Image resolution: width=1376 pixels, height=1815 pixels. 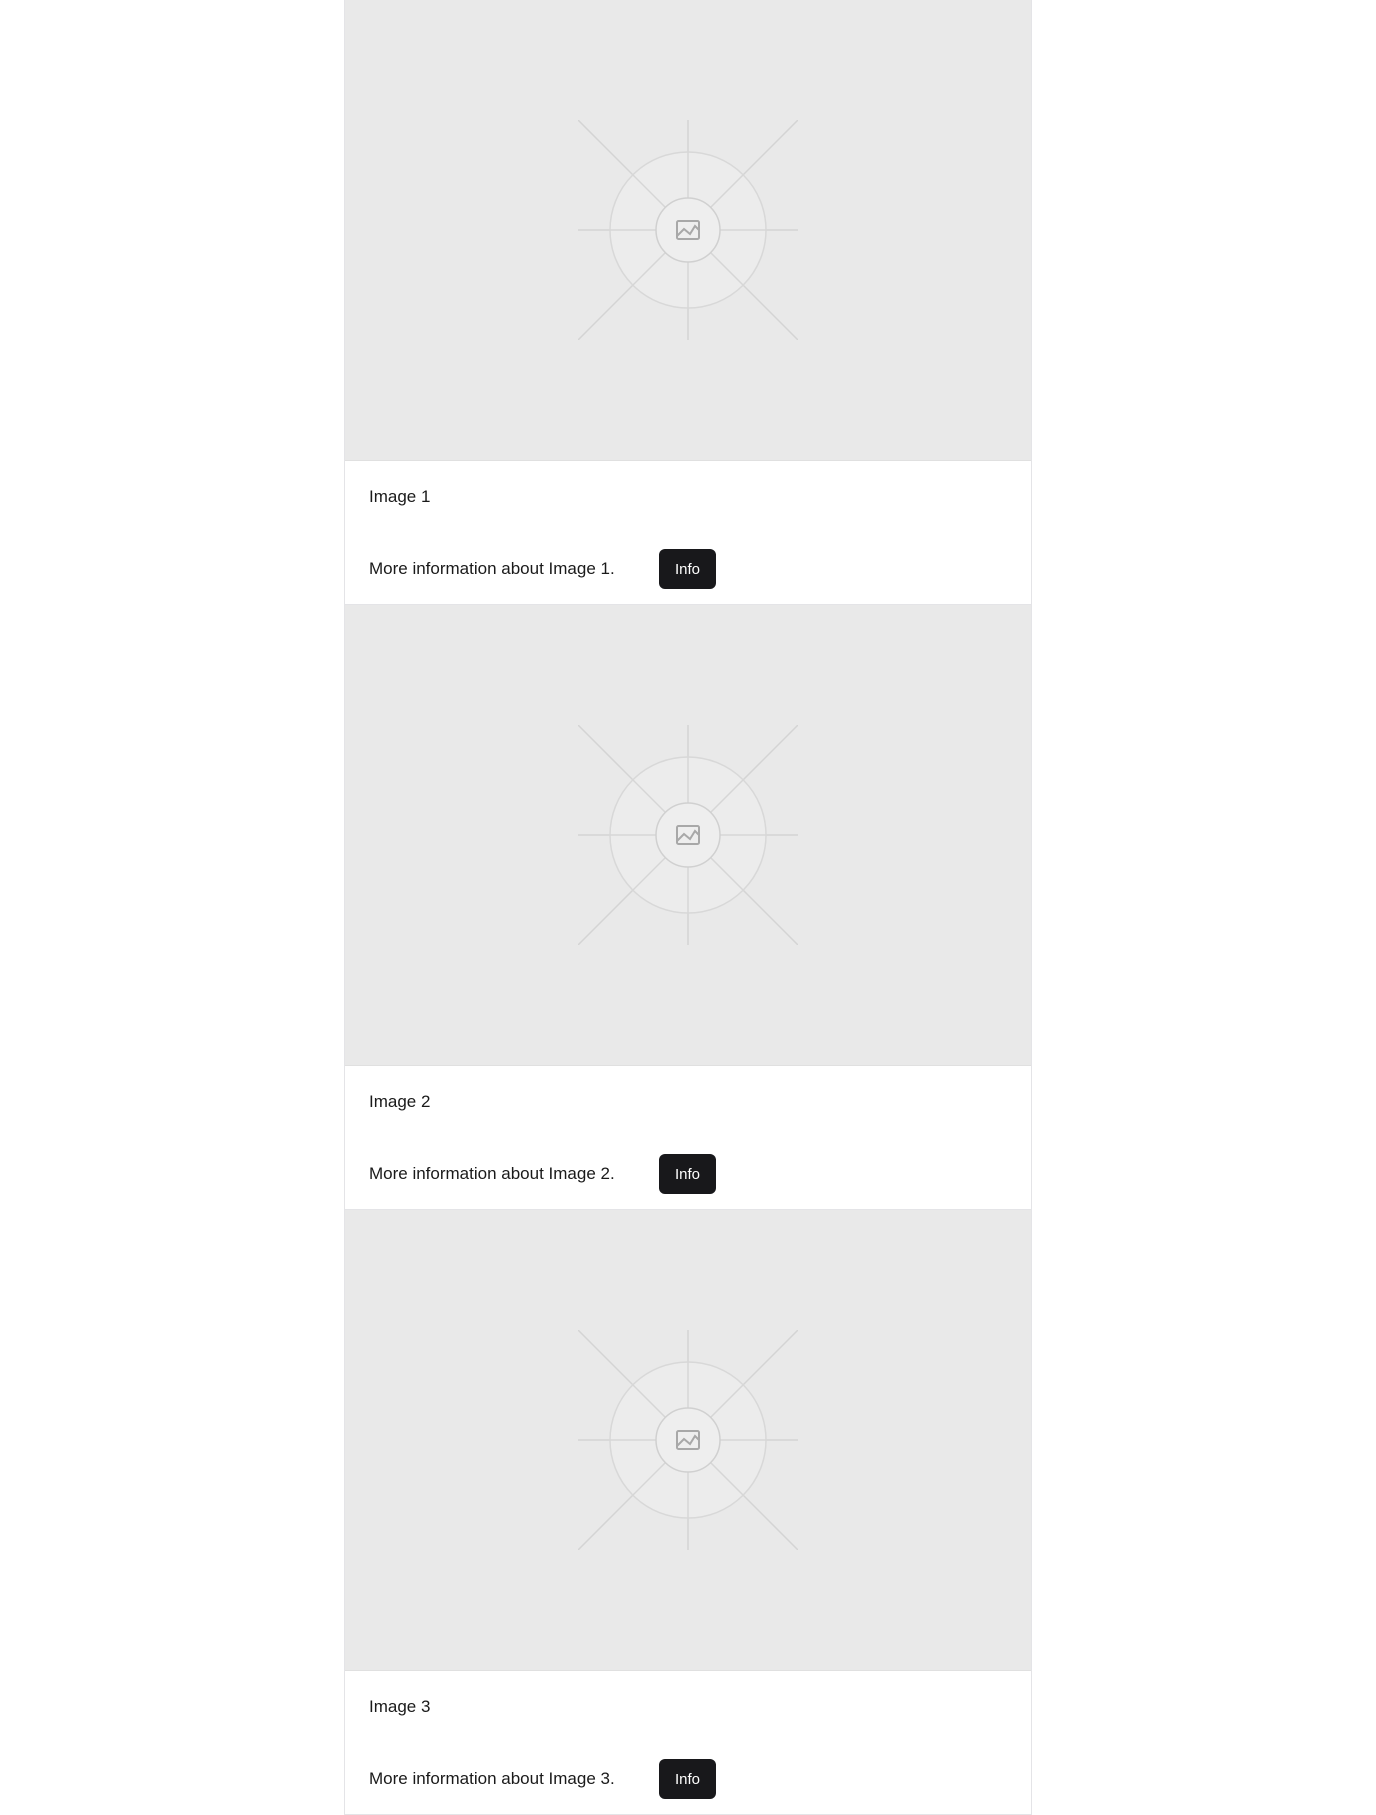 What do you see at coordinates (400, 1101) in the screenshot?
I see `card-title: Image 2` at bounding box center [400, 1101].